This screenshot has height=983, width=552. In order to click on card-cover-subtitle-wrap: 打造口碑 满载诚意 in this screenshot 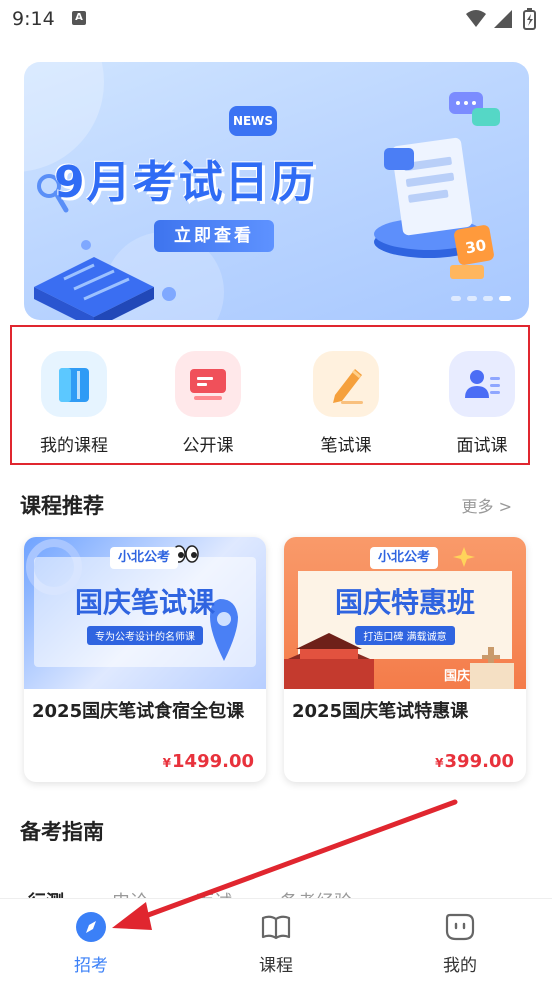, I will do `click(405, 635)`.